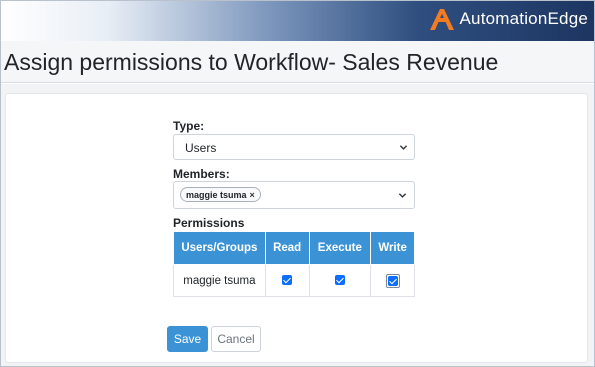 Image resolution: width=595 pixels, height=367 pixels. I want to click on logo-text: AutomationEdge, so click(523, 18).